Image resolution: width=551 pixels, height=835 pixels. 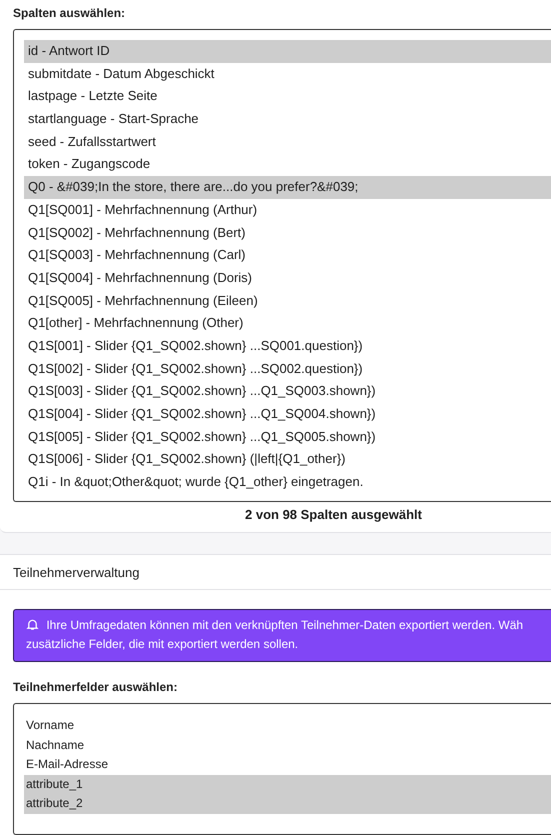 I want to click on list-option: Q1S[005] - Slider {Q1_SQ002.shown} ...Q1_SQ005.shown}), so click(x=287, y=437).